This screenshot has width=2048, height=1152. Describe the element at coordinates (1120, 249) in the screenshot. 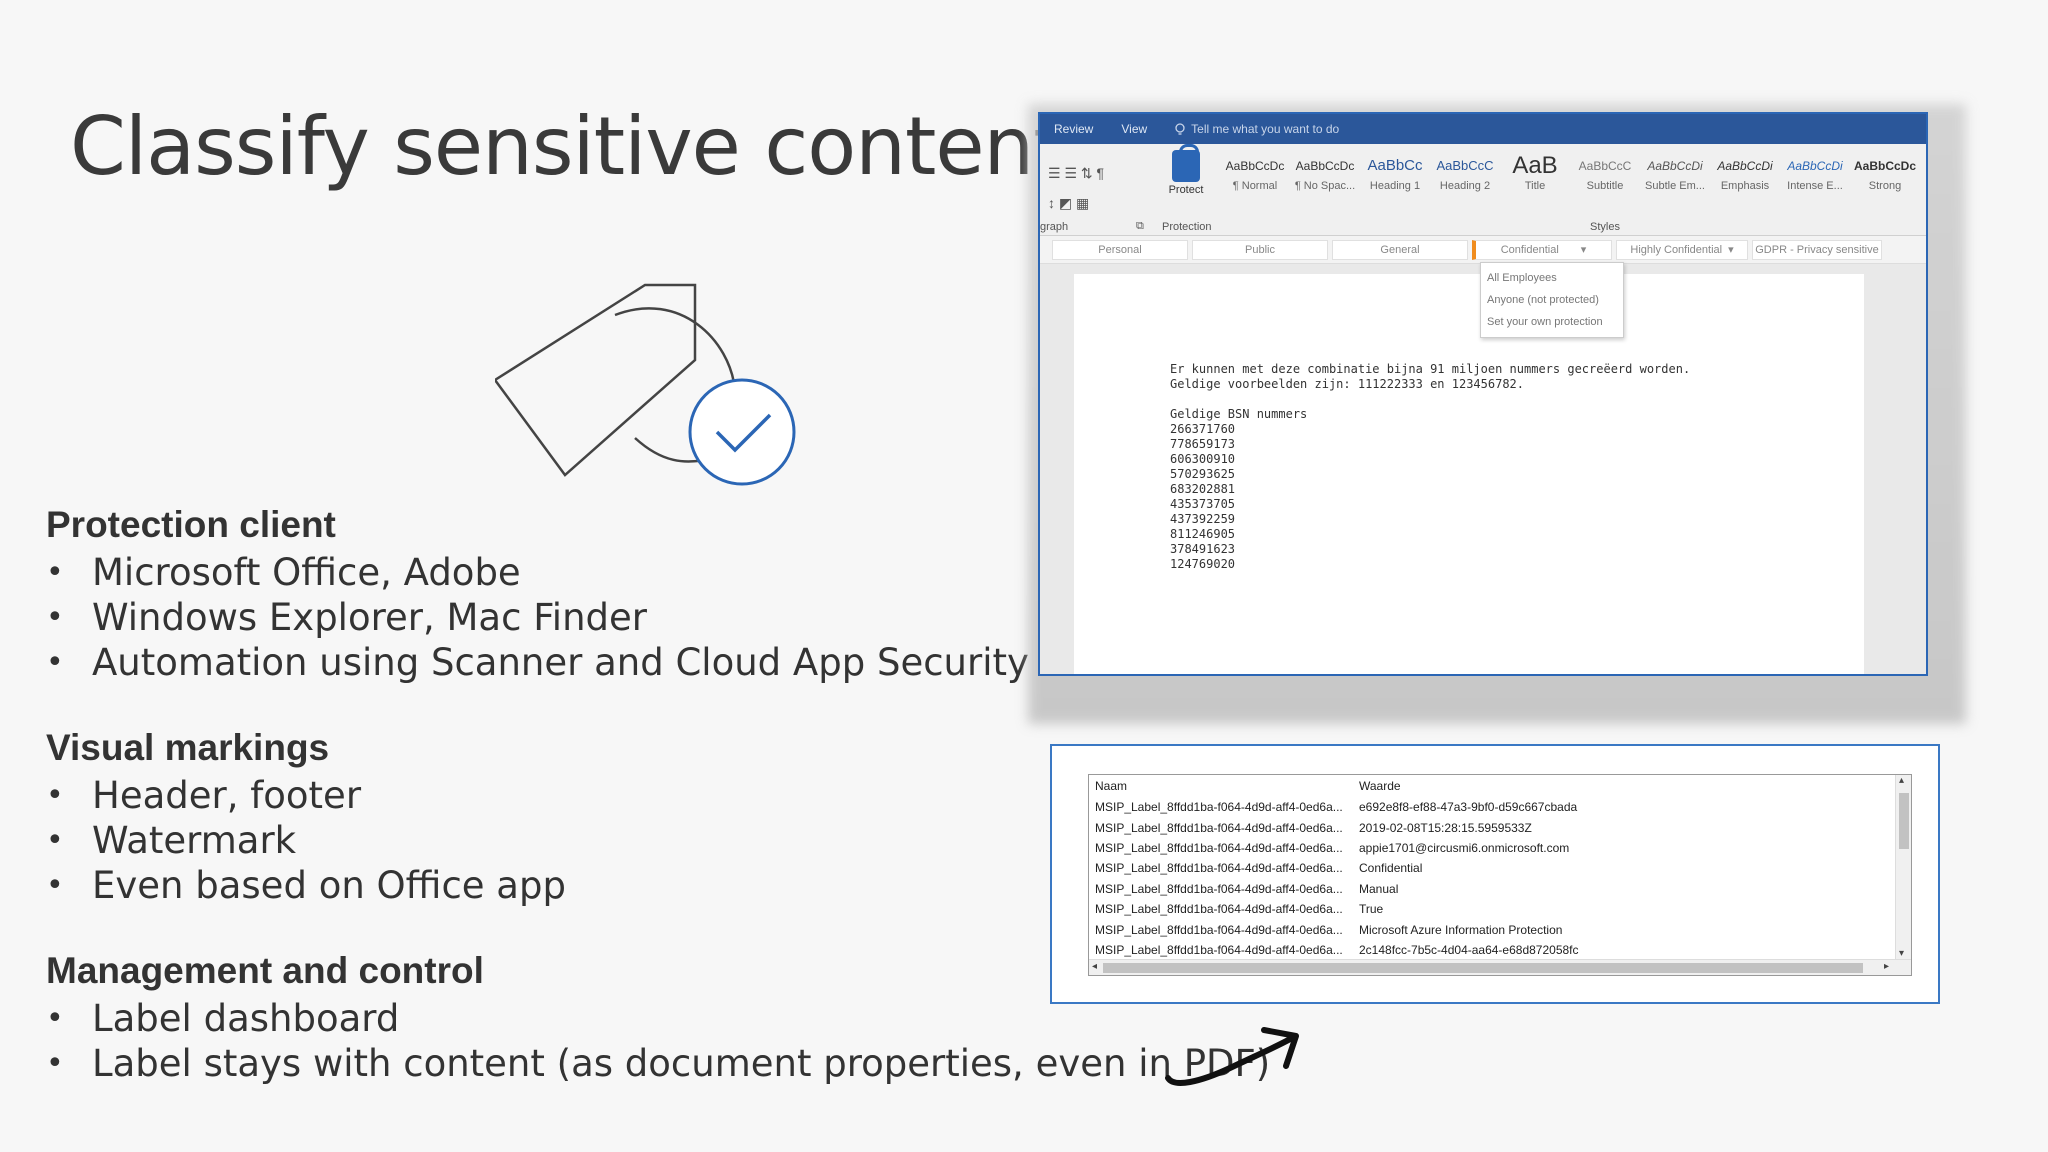

I see `label-personal: Personal` at that location.